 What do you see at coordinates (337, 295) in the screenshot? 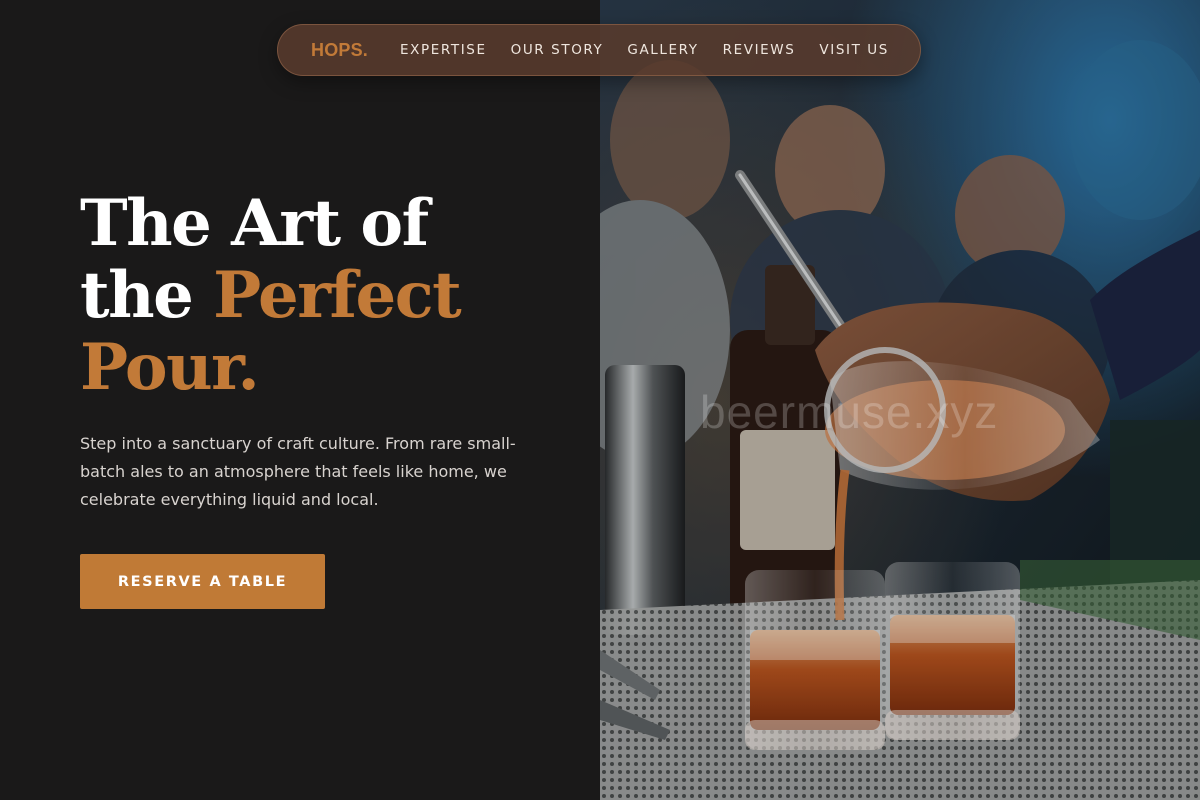
I see `headline-accent-perfect: Perfect` at bounding box center [337, 295].